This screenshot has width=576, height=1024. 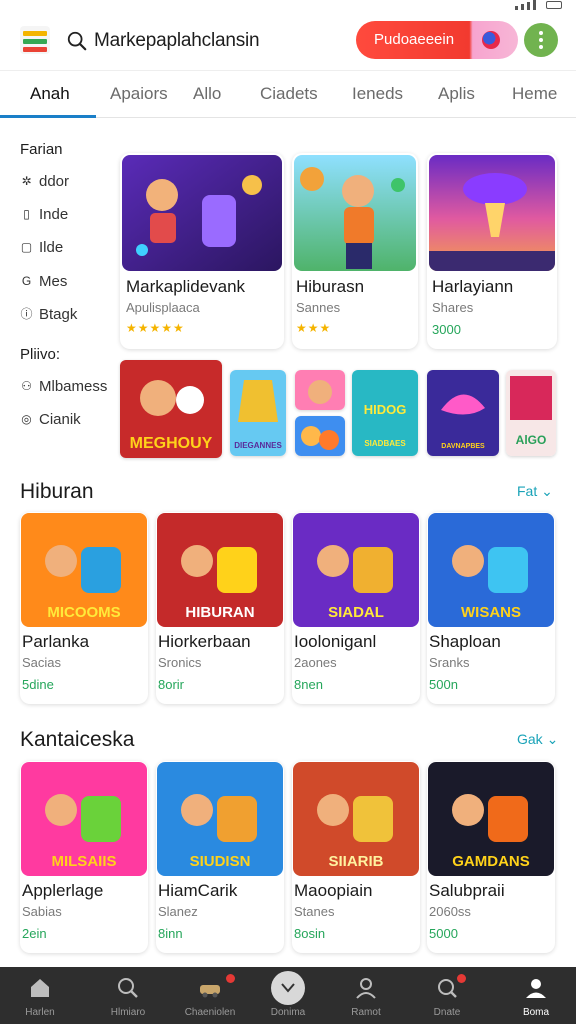 What do you see at coordinates (314, 911) in the screenshot?
I see `game-card-subtitle: Stanes` at bounding box center [314, 911].